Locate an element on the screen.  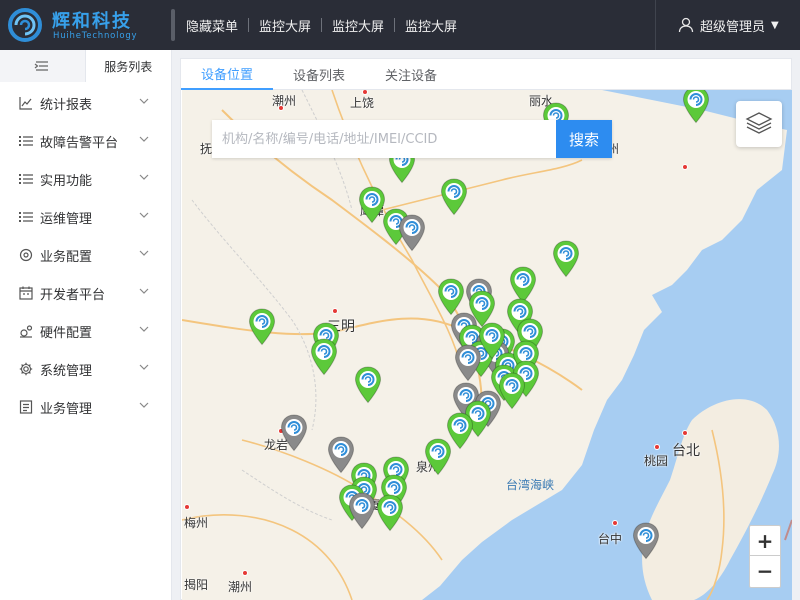
sidebar-item-label: 开发者平台 is located at coordinates (73, 295).